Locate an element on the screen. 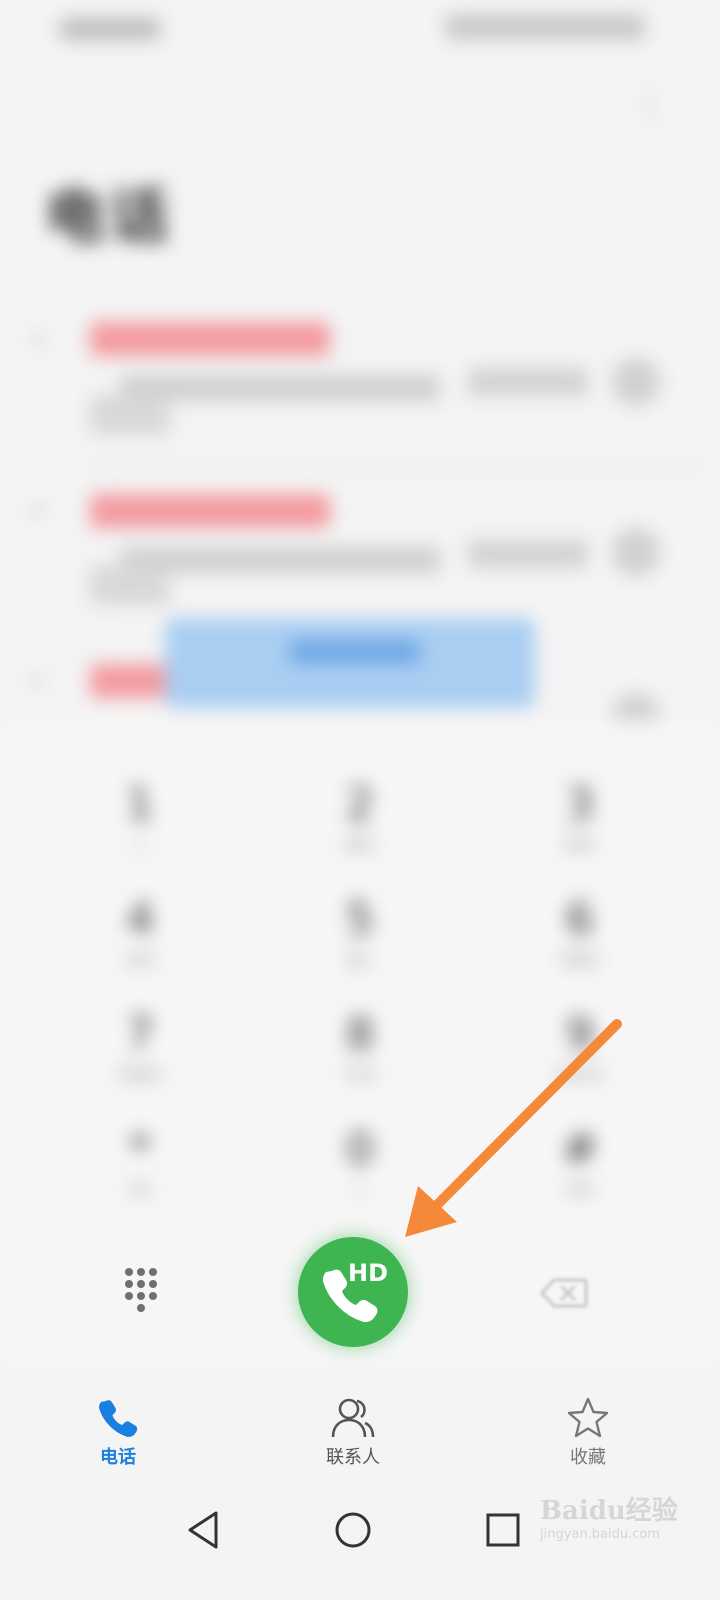 The height and width of the screenshot is (1600, 720). page-title: 电话 is located at coordinates (109, 217).